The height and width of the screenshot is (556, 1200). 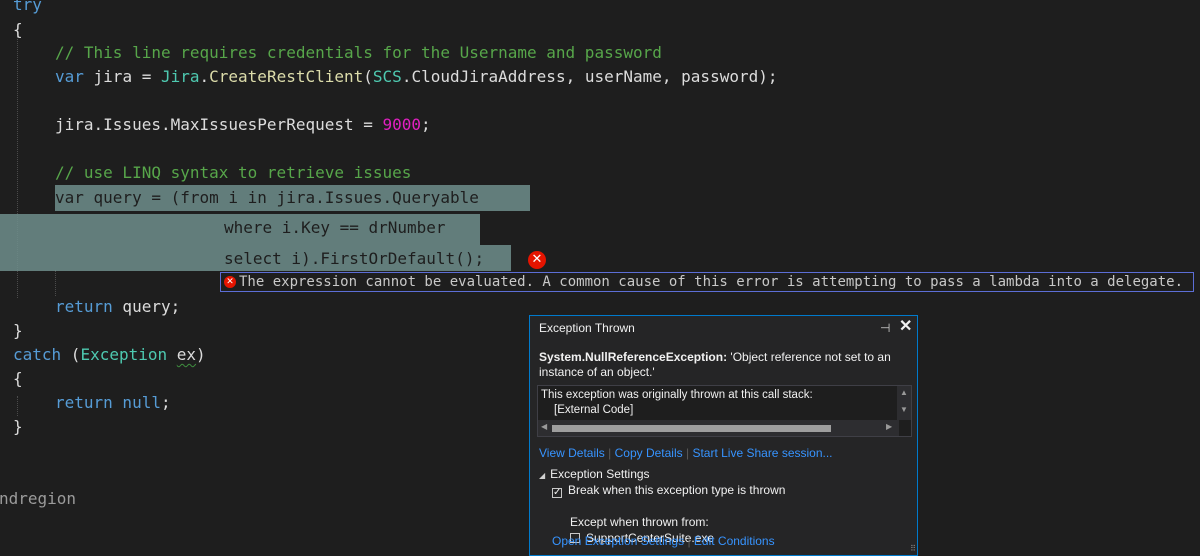 What do you see at coordinates (219, 124) in the screenshot?
I see `code-identifier: jira.Issues.MaxIssuesPerRequest =` at bounding box center [219, 124].